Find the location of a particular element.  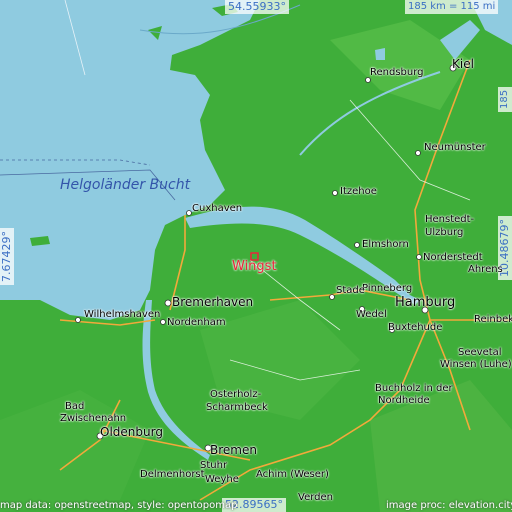

place-wedel: Wedel is located at coordinates (371, 314).